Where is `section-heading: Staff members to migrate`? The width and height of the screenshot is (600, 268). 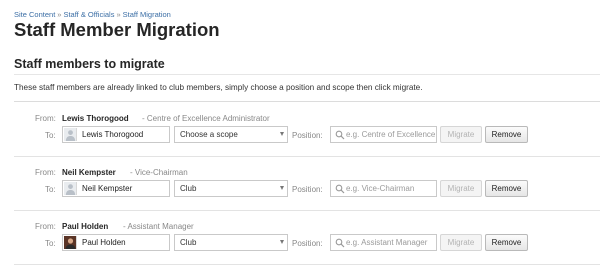 section-heading: Staff members to migrate is located at coordinates (89, 64).